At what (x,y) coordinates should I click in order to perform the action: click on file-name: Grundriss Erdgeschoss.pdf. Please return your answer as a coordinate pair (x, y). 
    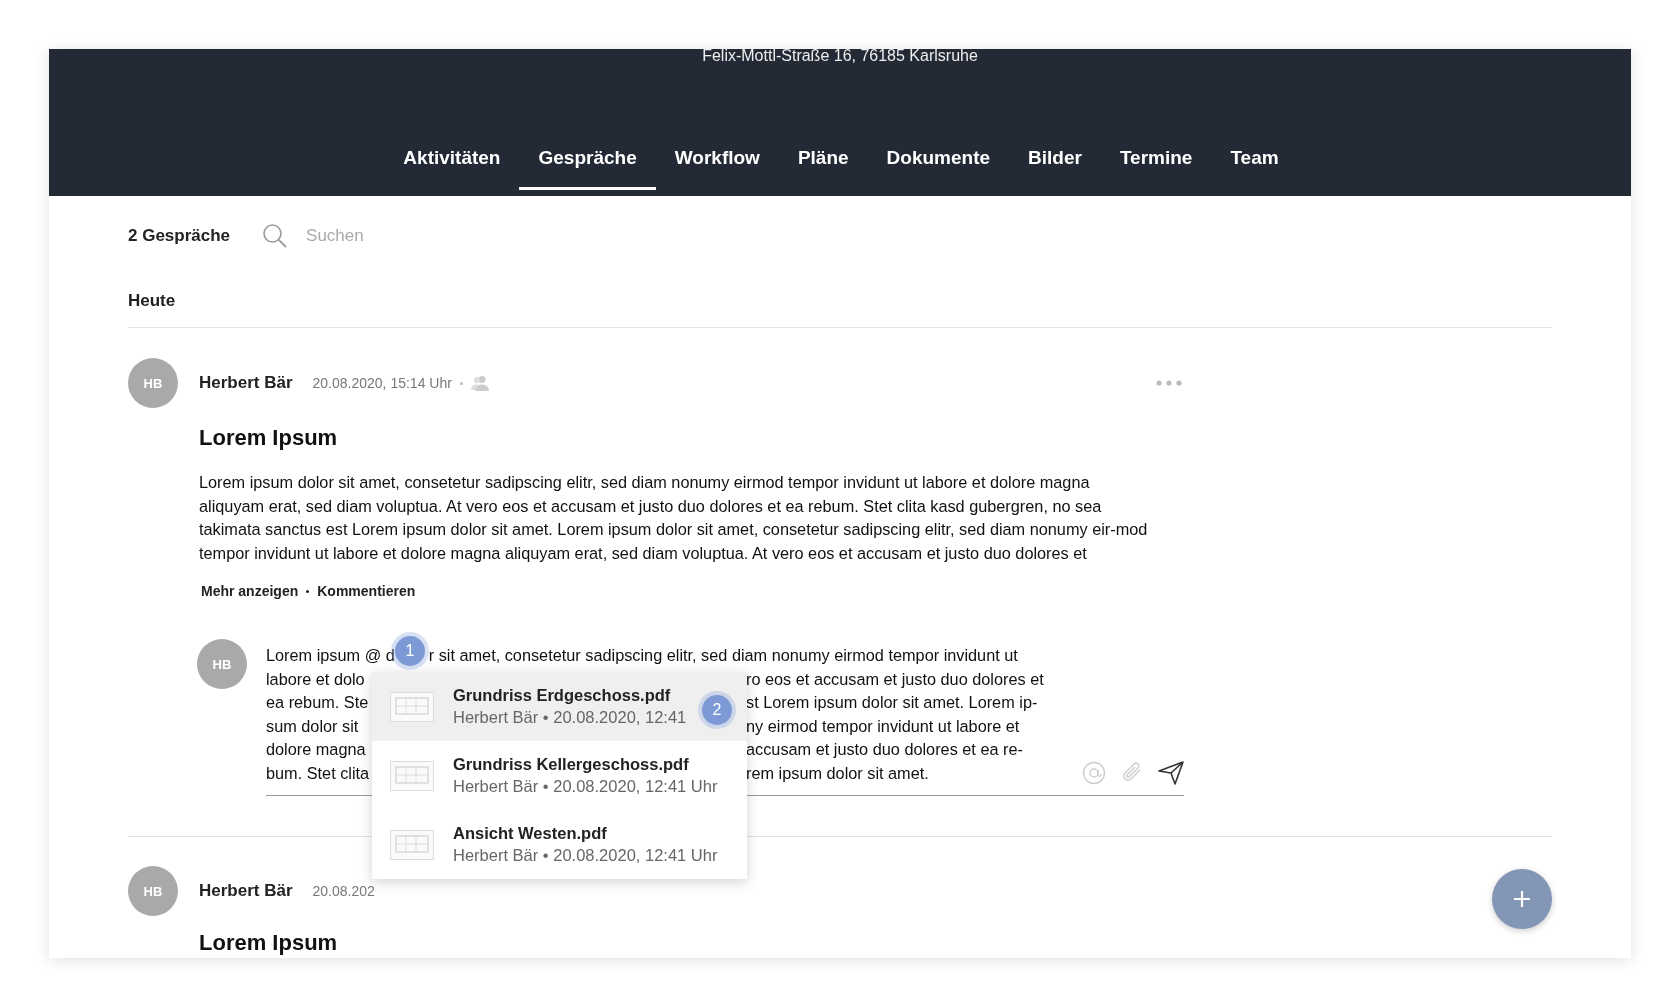
    Looking at the image, I should click on (562, 695).